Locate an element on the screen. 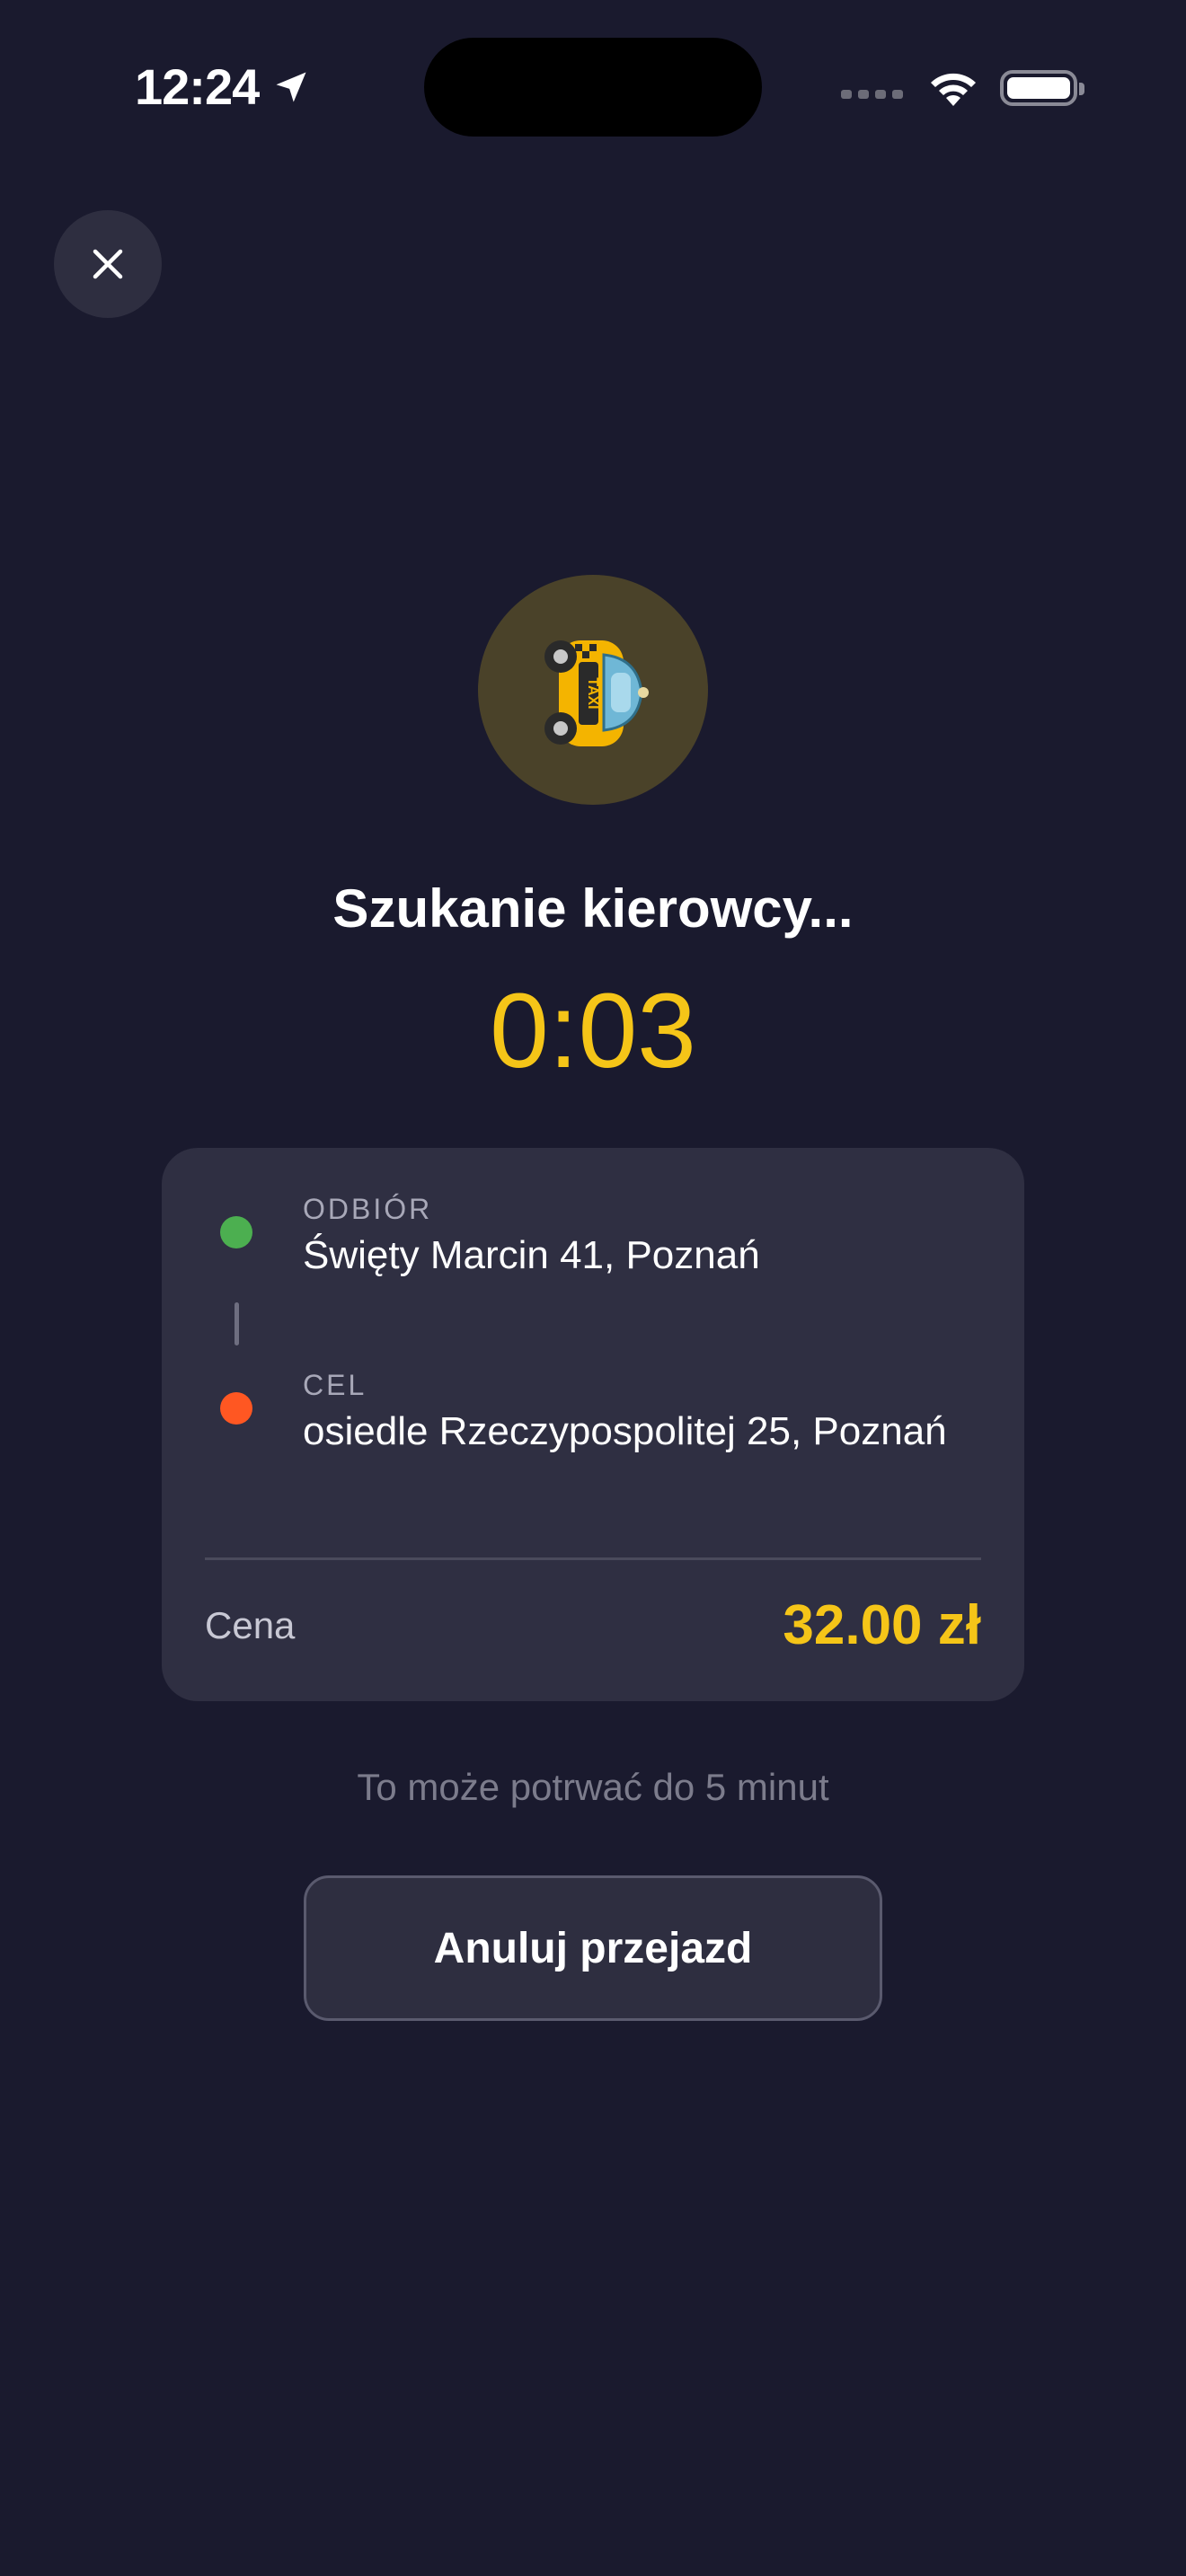 The height and width of the screenshot is (2576, 1186). status-bar-time: 12:24 is located at coordinates (223, 87).